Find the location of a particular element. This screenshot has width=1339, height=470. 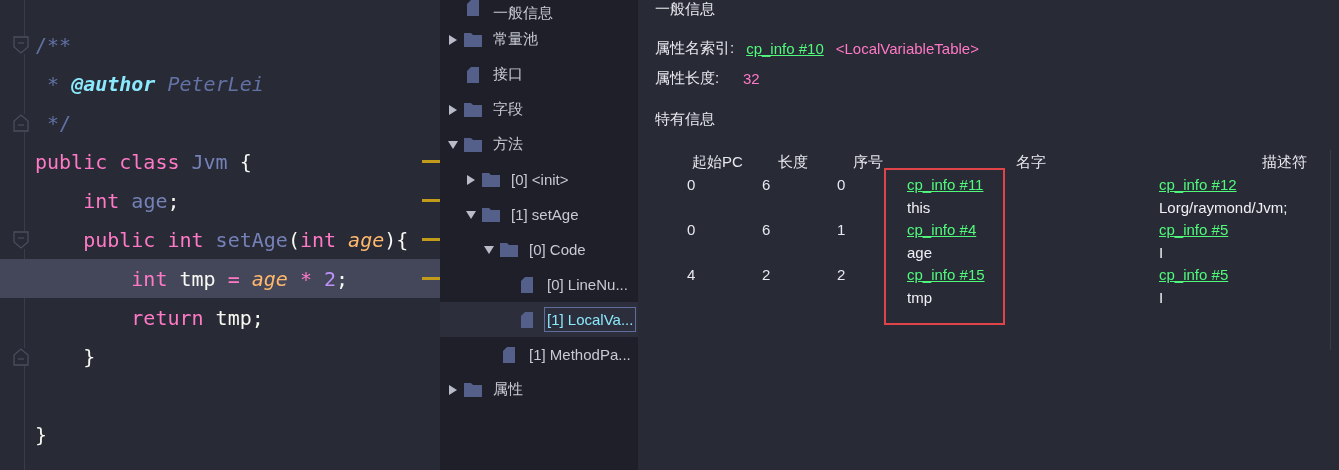

attribute-length: 32 is located at coordinates (751, 78).